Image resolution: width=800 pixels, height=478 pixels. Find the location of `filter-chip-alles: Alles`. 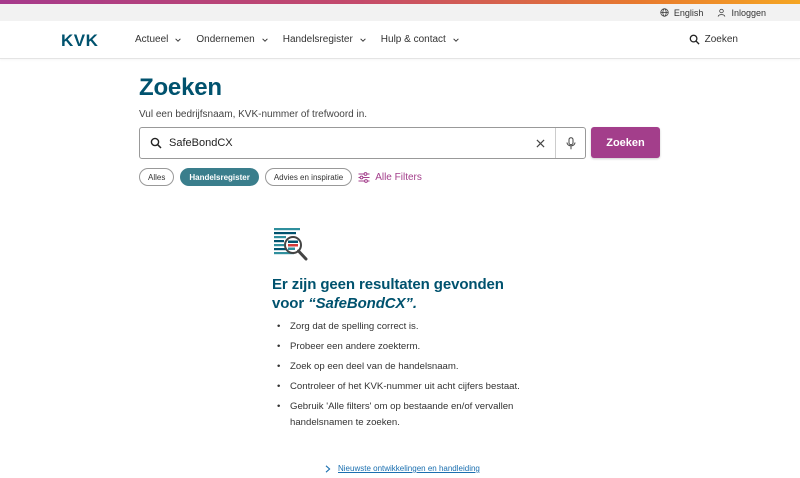

filter-chip-alles: Alles is located at coordinates (157, 177).